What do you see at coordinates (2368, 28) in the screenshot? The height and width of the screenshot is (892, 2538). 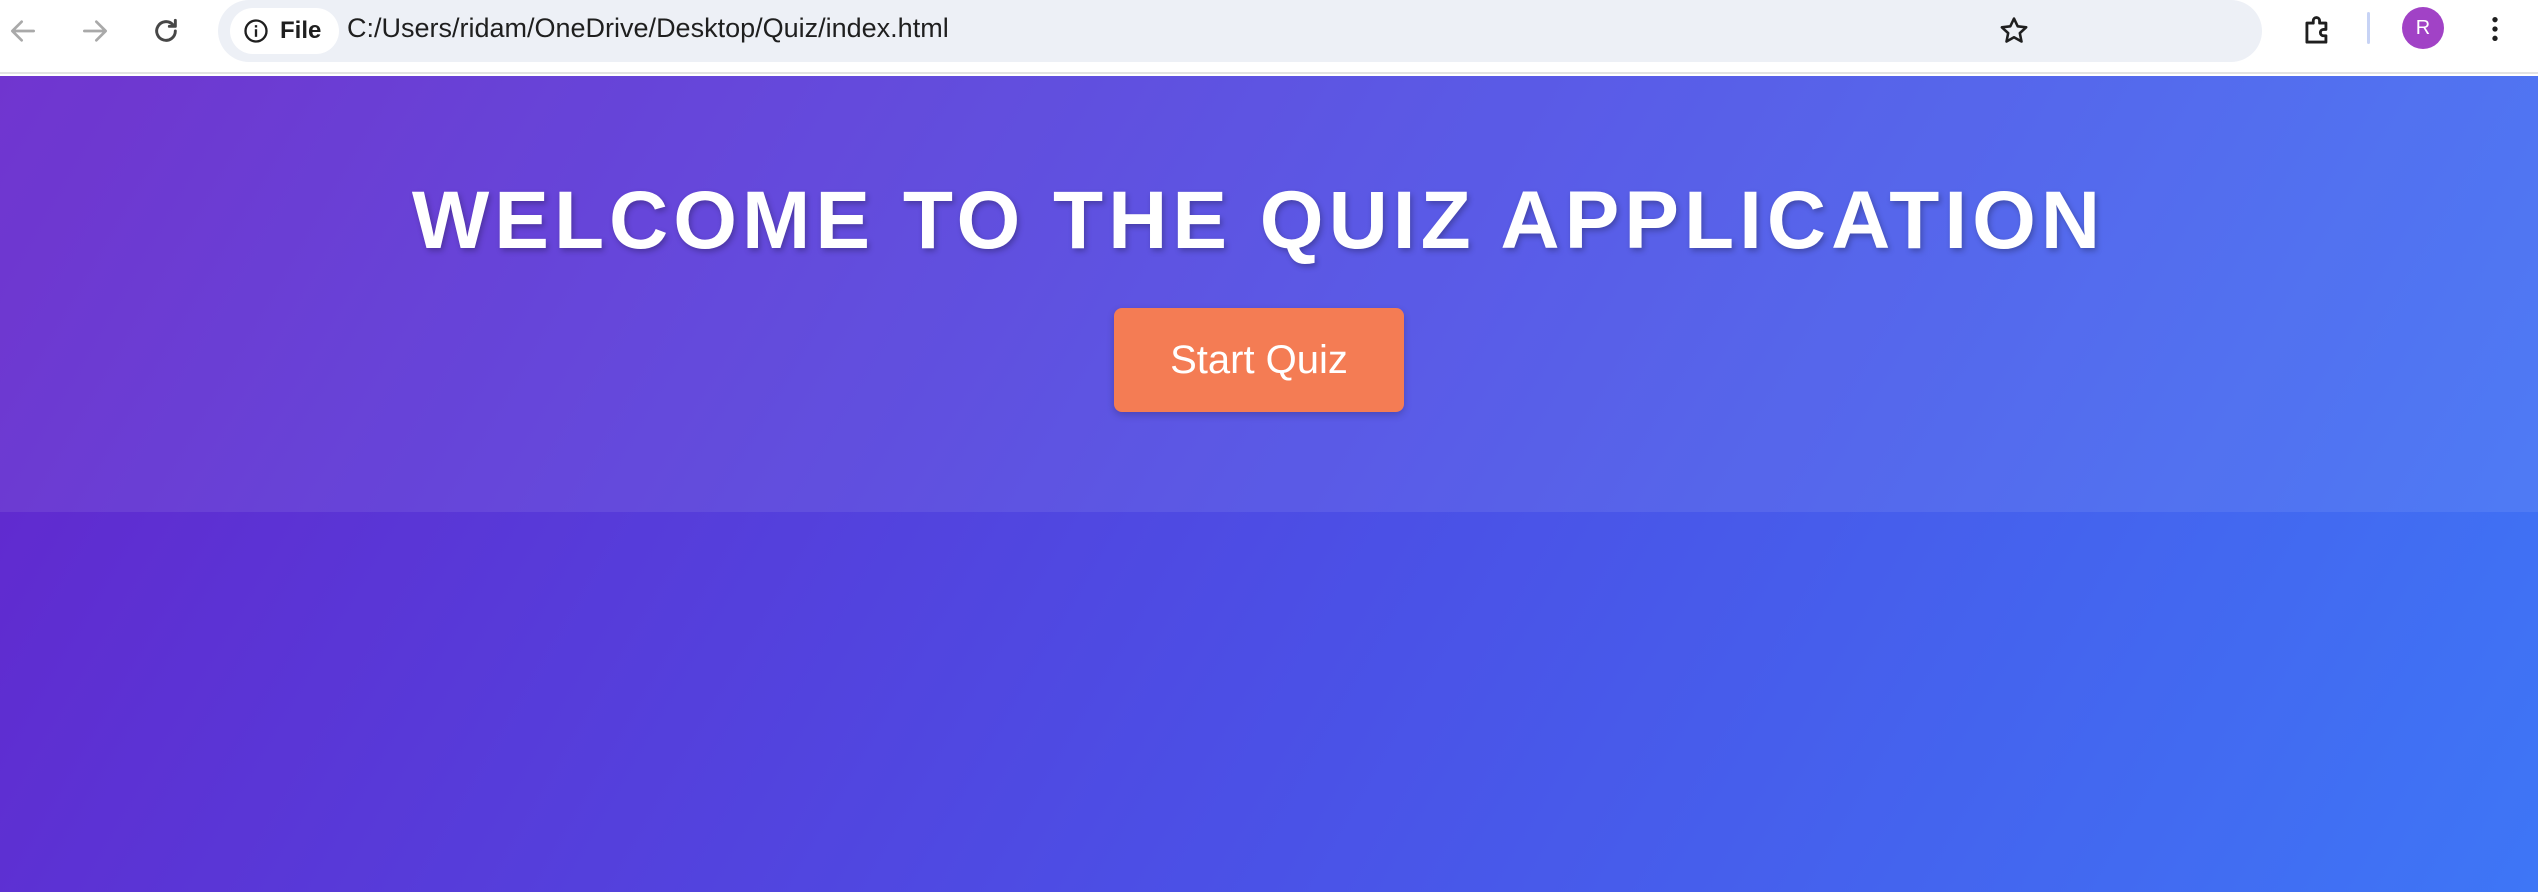 I see `toolbar-divider` at bounding box center [2368, 28].